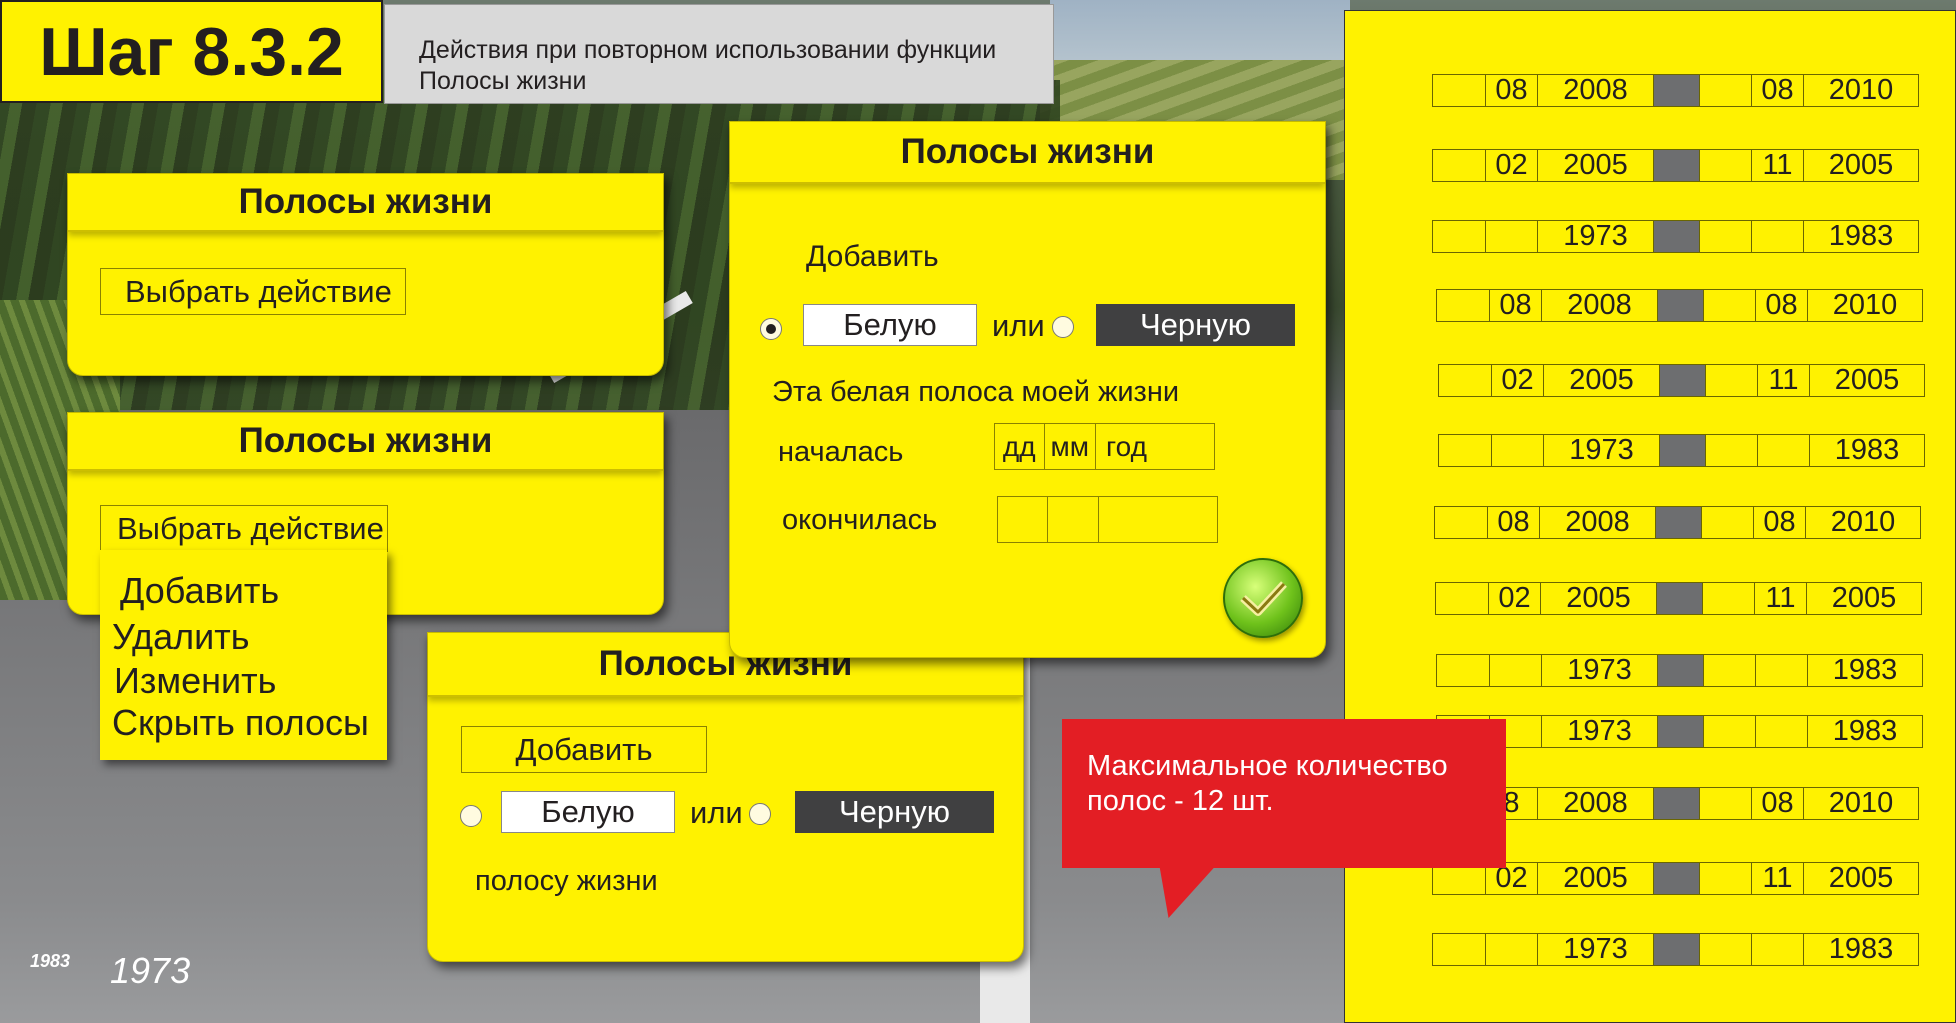 Image resolution: width=1956 pixels, height=1023 pixels. Describe the element at coordinates (471, 816) in the screenshot. I see `white-radio` at that location.